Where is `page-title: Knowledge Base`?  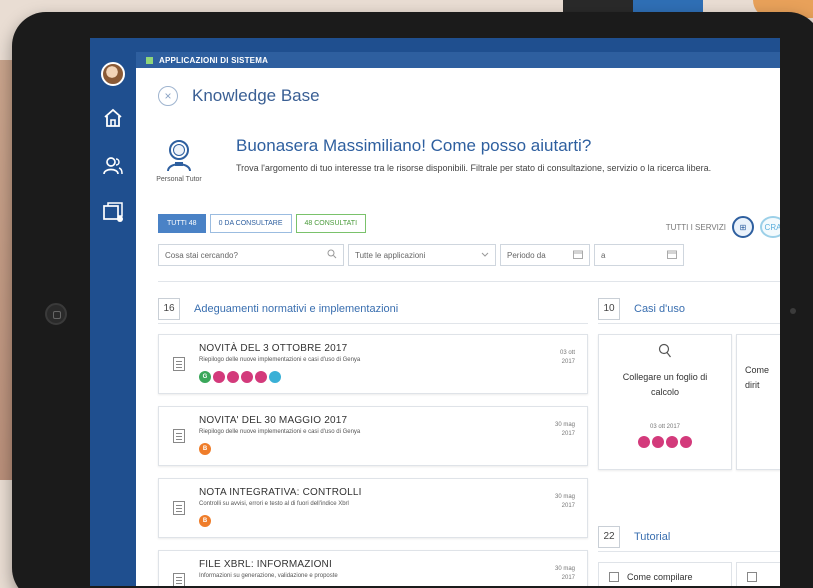
page-title: Knowledge Base is located at coordinates (256, 95).